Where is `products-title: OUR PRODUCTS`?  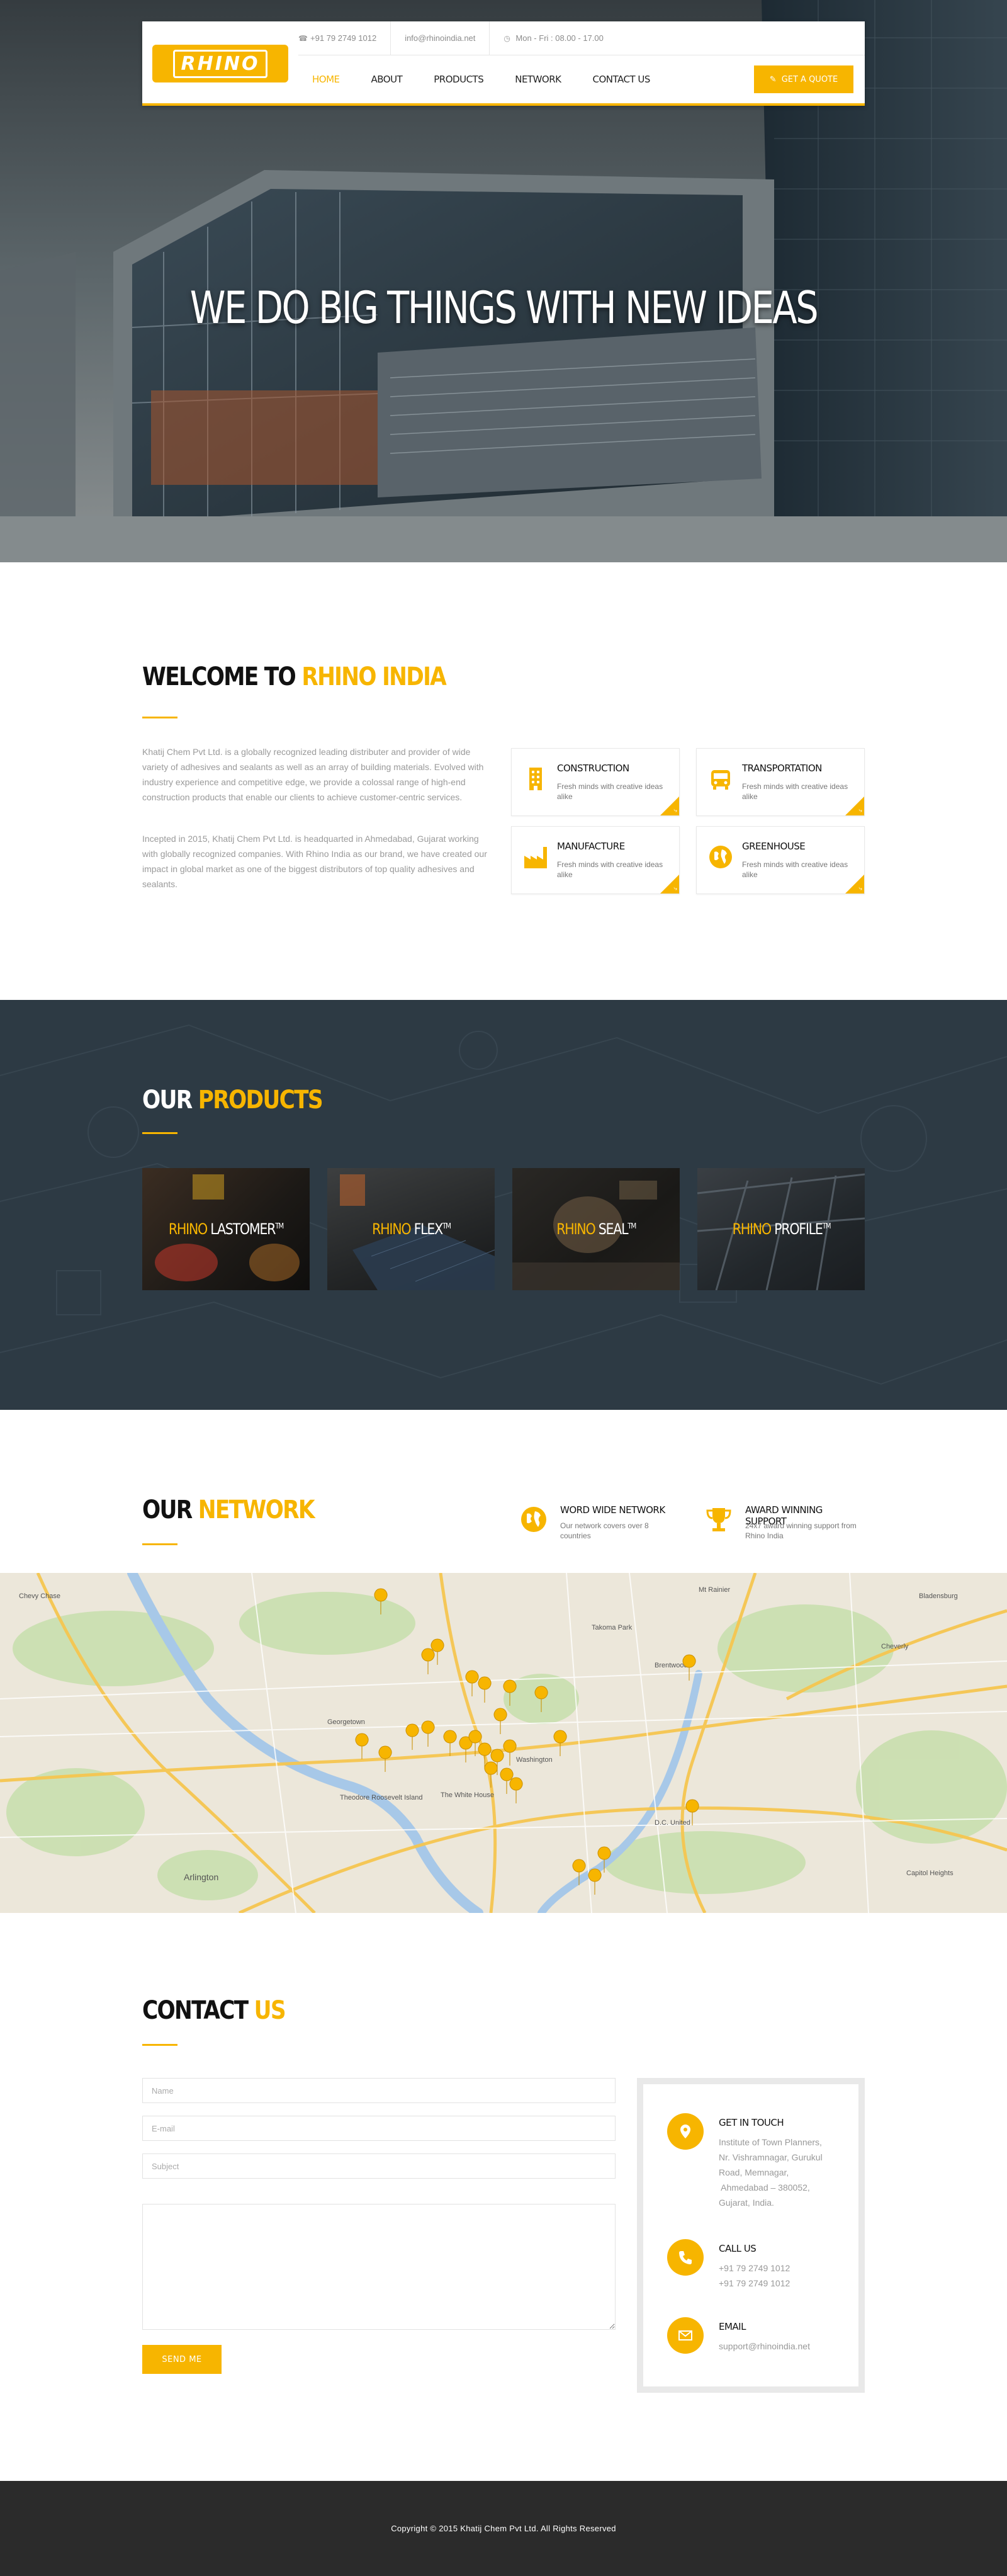
products-title: OUR PRODUCTS is located at coordinates (232, 1100).